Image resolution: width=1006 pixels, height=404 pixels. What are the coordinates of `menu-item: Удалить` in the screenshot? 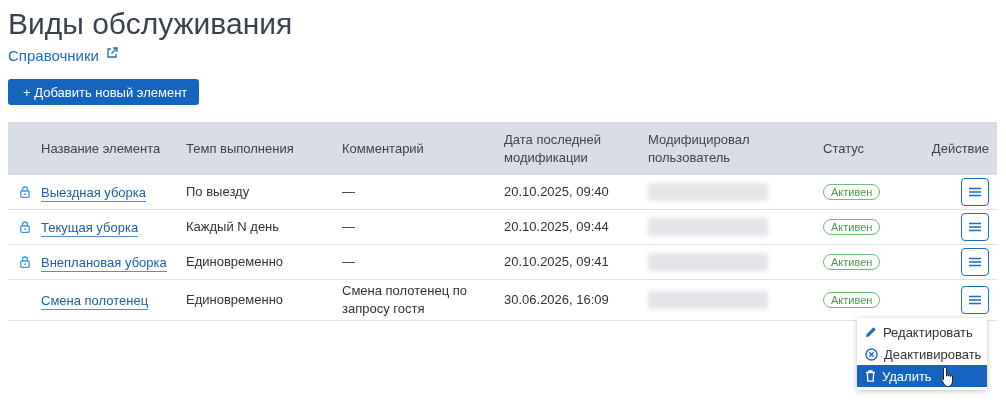 It's located at (922, 376).